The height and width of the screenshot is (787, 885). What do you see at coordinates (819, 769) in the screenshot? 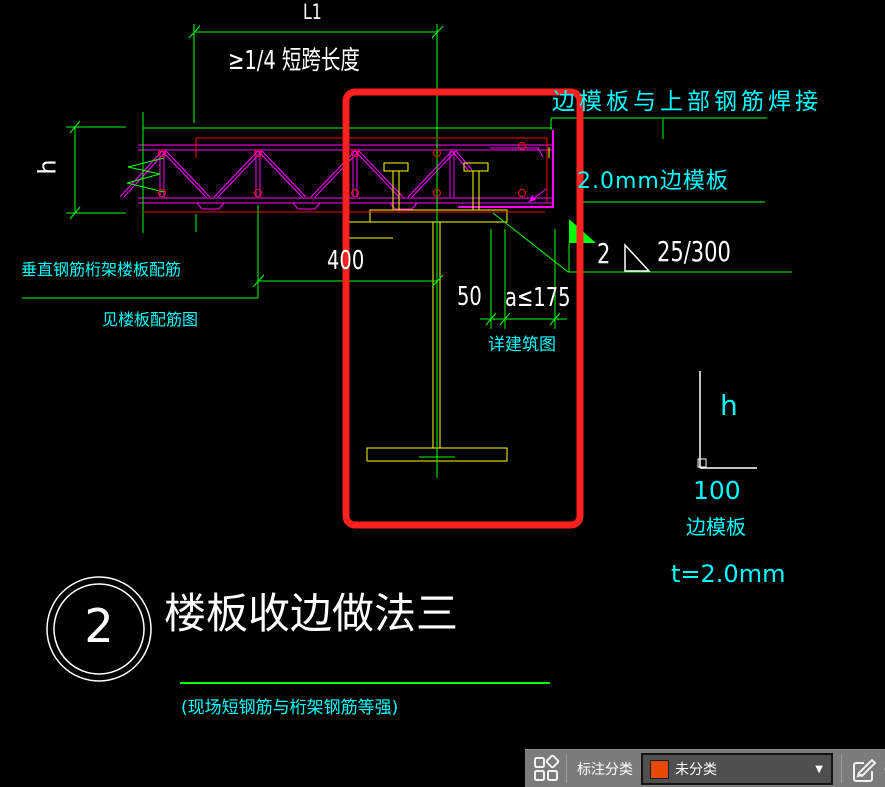
I see `chevron-down-icon: ▼` at bounding box center [819, 769].